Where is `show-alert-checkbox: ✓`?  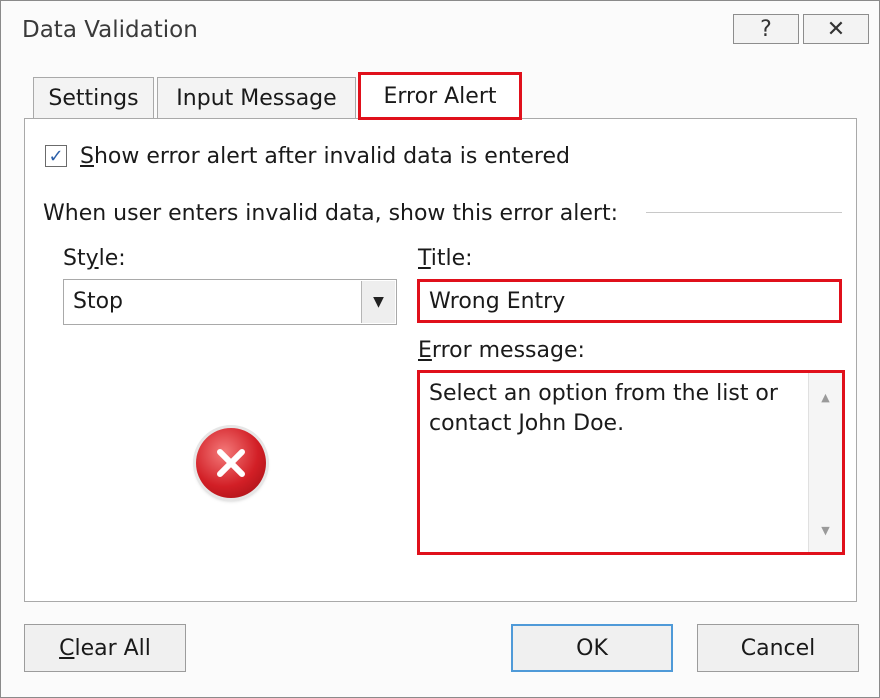 show-alert-checkbox: ✓ is located at coordinates (56, 156).